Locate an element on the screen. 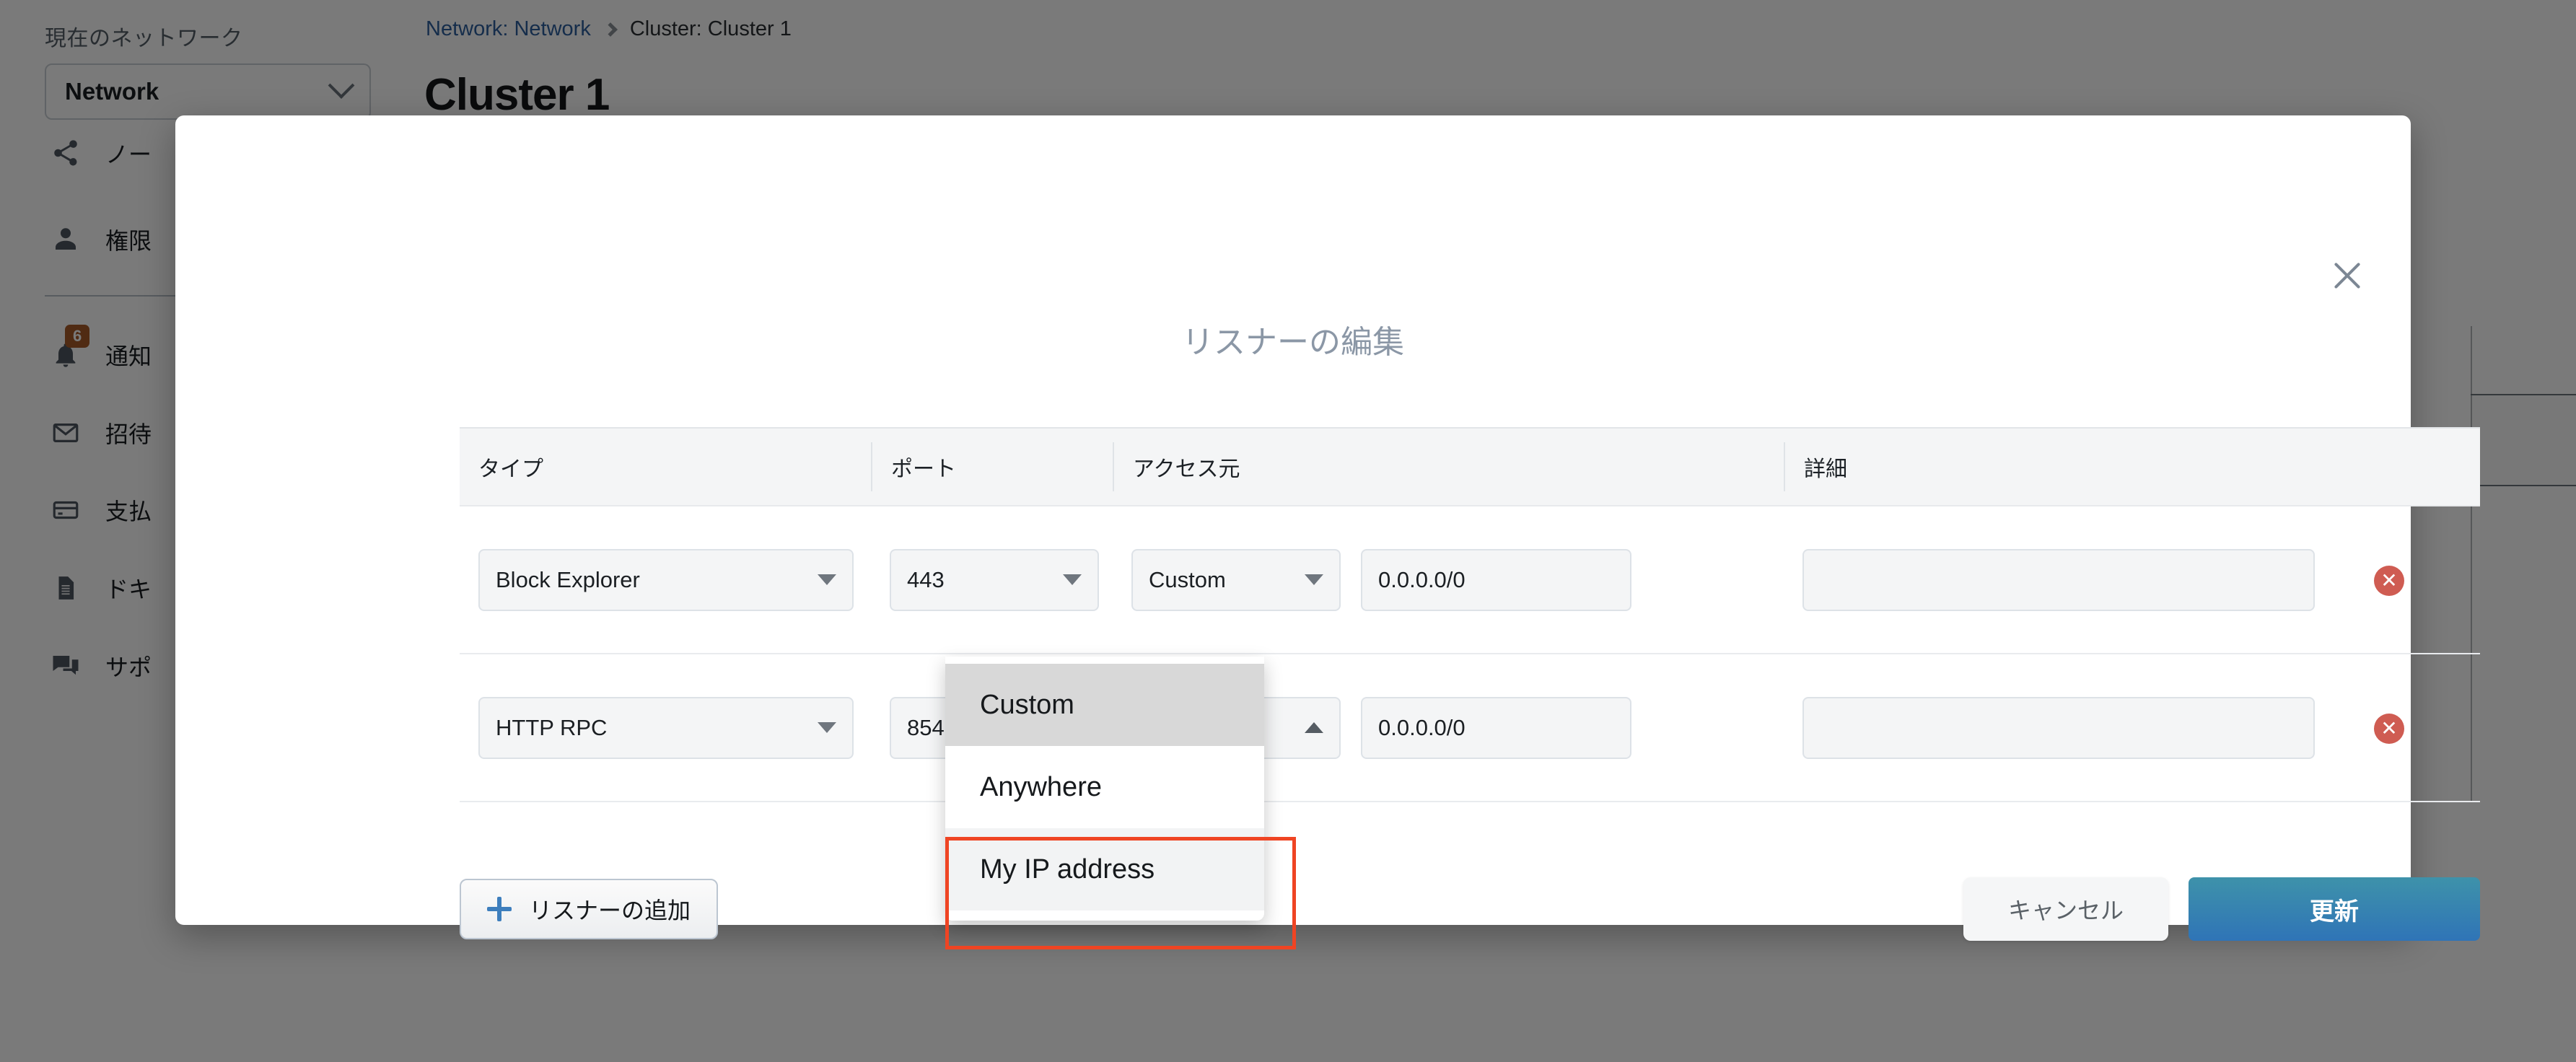 The width and height of the screenshot is (2576, 1062). source-dropdown-menu: Custom Anywhere My IP address is located at coordinates (1104, 789).